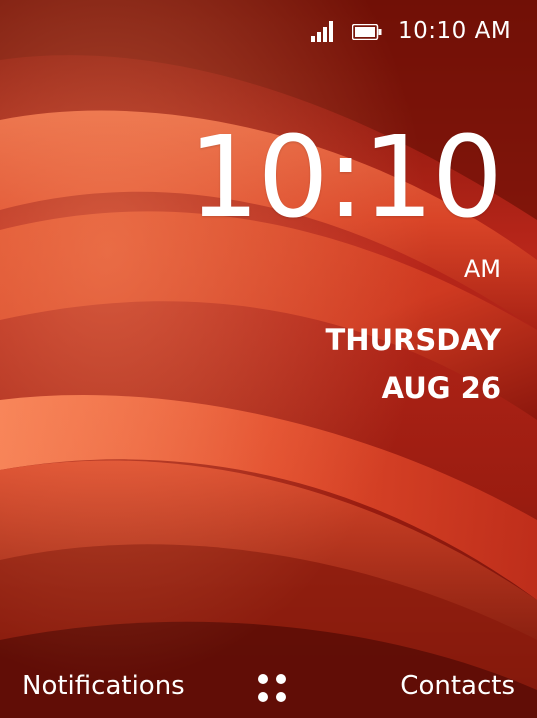 The height and width of the screenshot is (718, 537). I want to click on lockscreen-day: THURSDAY, so click(413, 340).